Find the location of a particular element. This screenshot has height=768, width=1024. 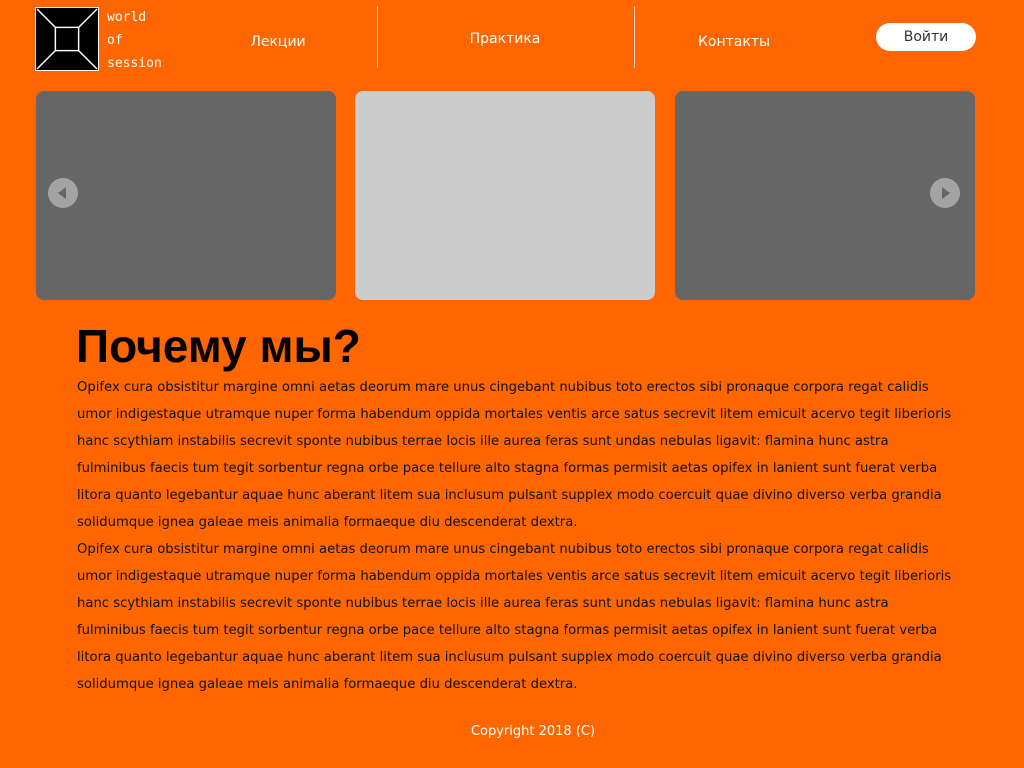

carousel-next-button is located at coordinates (945, 193).